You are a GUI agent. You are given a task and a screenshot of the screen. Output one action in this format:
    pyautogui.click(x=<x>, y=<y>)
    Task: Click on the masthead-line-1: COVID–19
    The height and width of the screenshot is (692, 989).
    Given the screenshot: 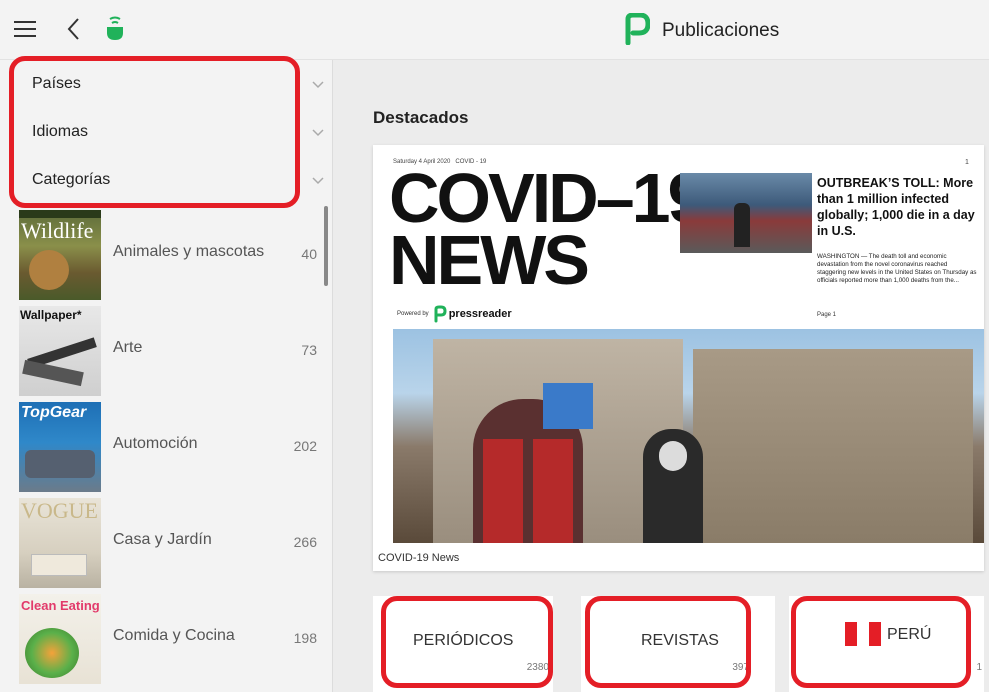 What is the action you would take?
    pyautogui.click(x=547, y=198)
    